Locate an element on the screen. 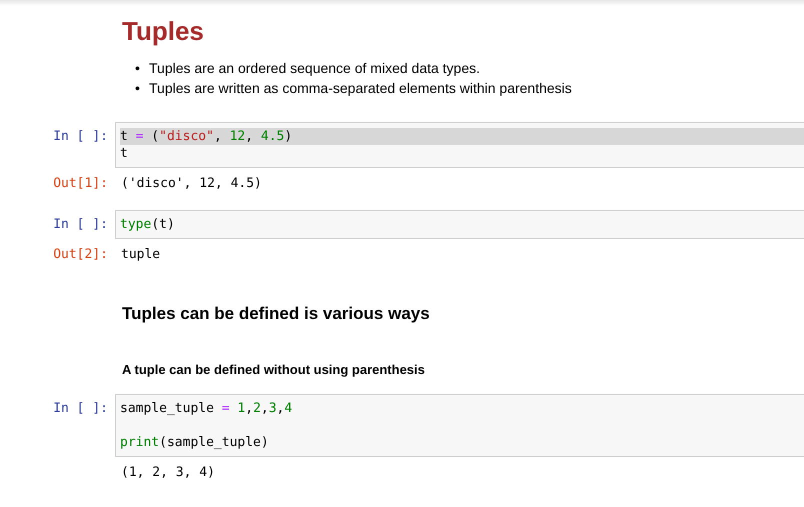 The width and height of the screenshot is (804, 507). subsection-heading: A tuple can be defined without using parenthesis is located at coordinates (273, 370).